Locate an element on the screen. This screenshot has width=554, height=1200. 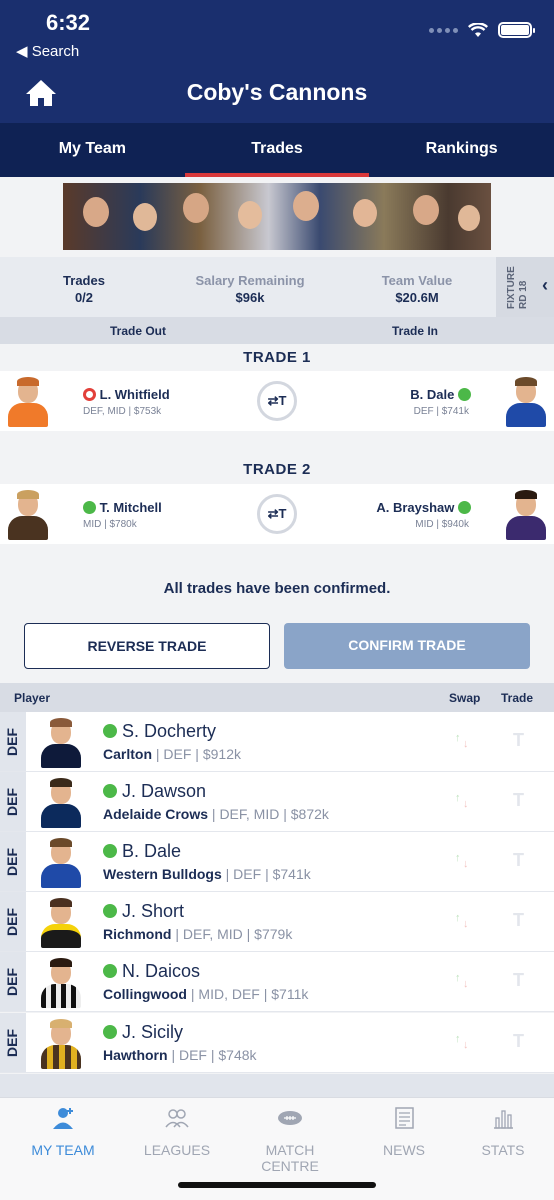
chevron-left-icon: ‹ is located at coordinates (545, 285).